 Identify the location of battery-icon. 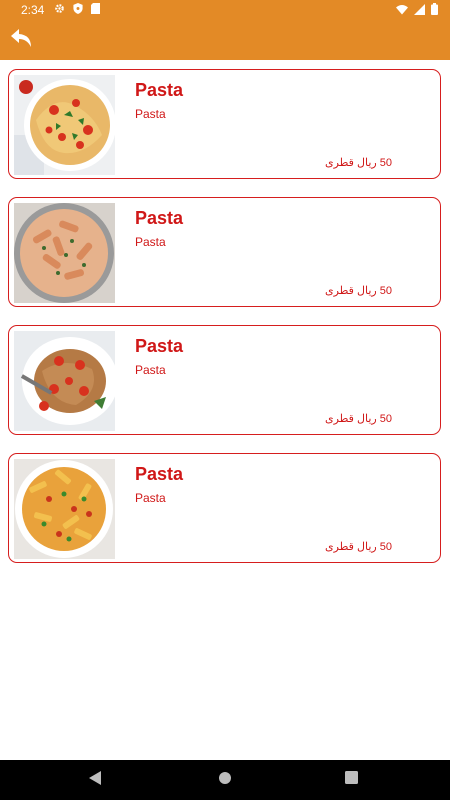
(434, 10).